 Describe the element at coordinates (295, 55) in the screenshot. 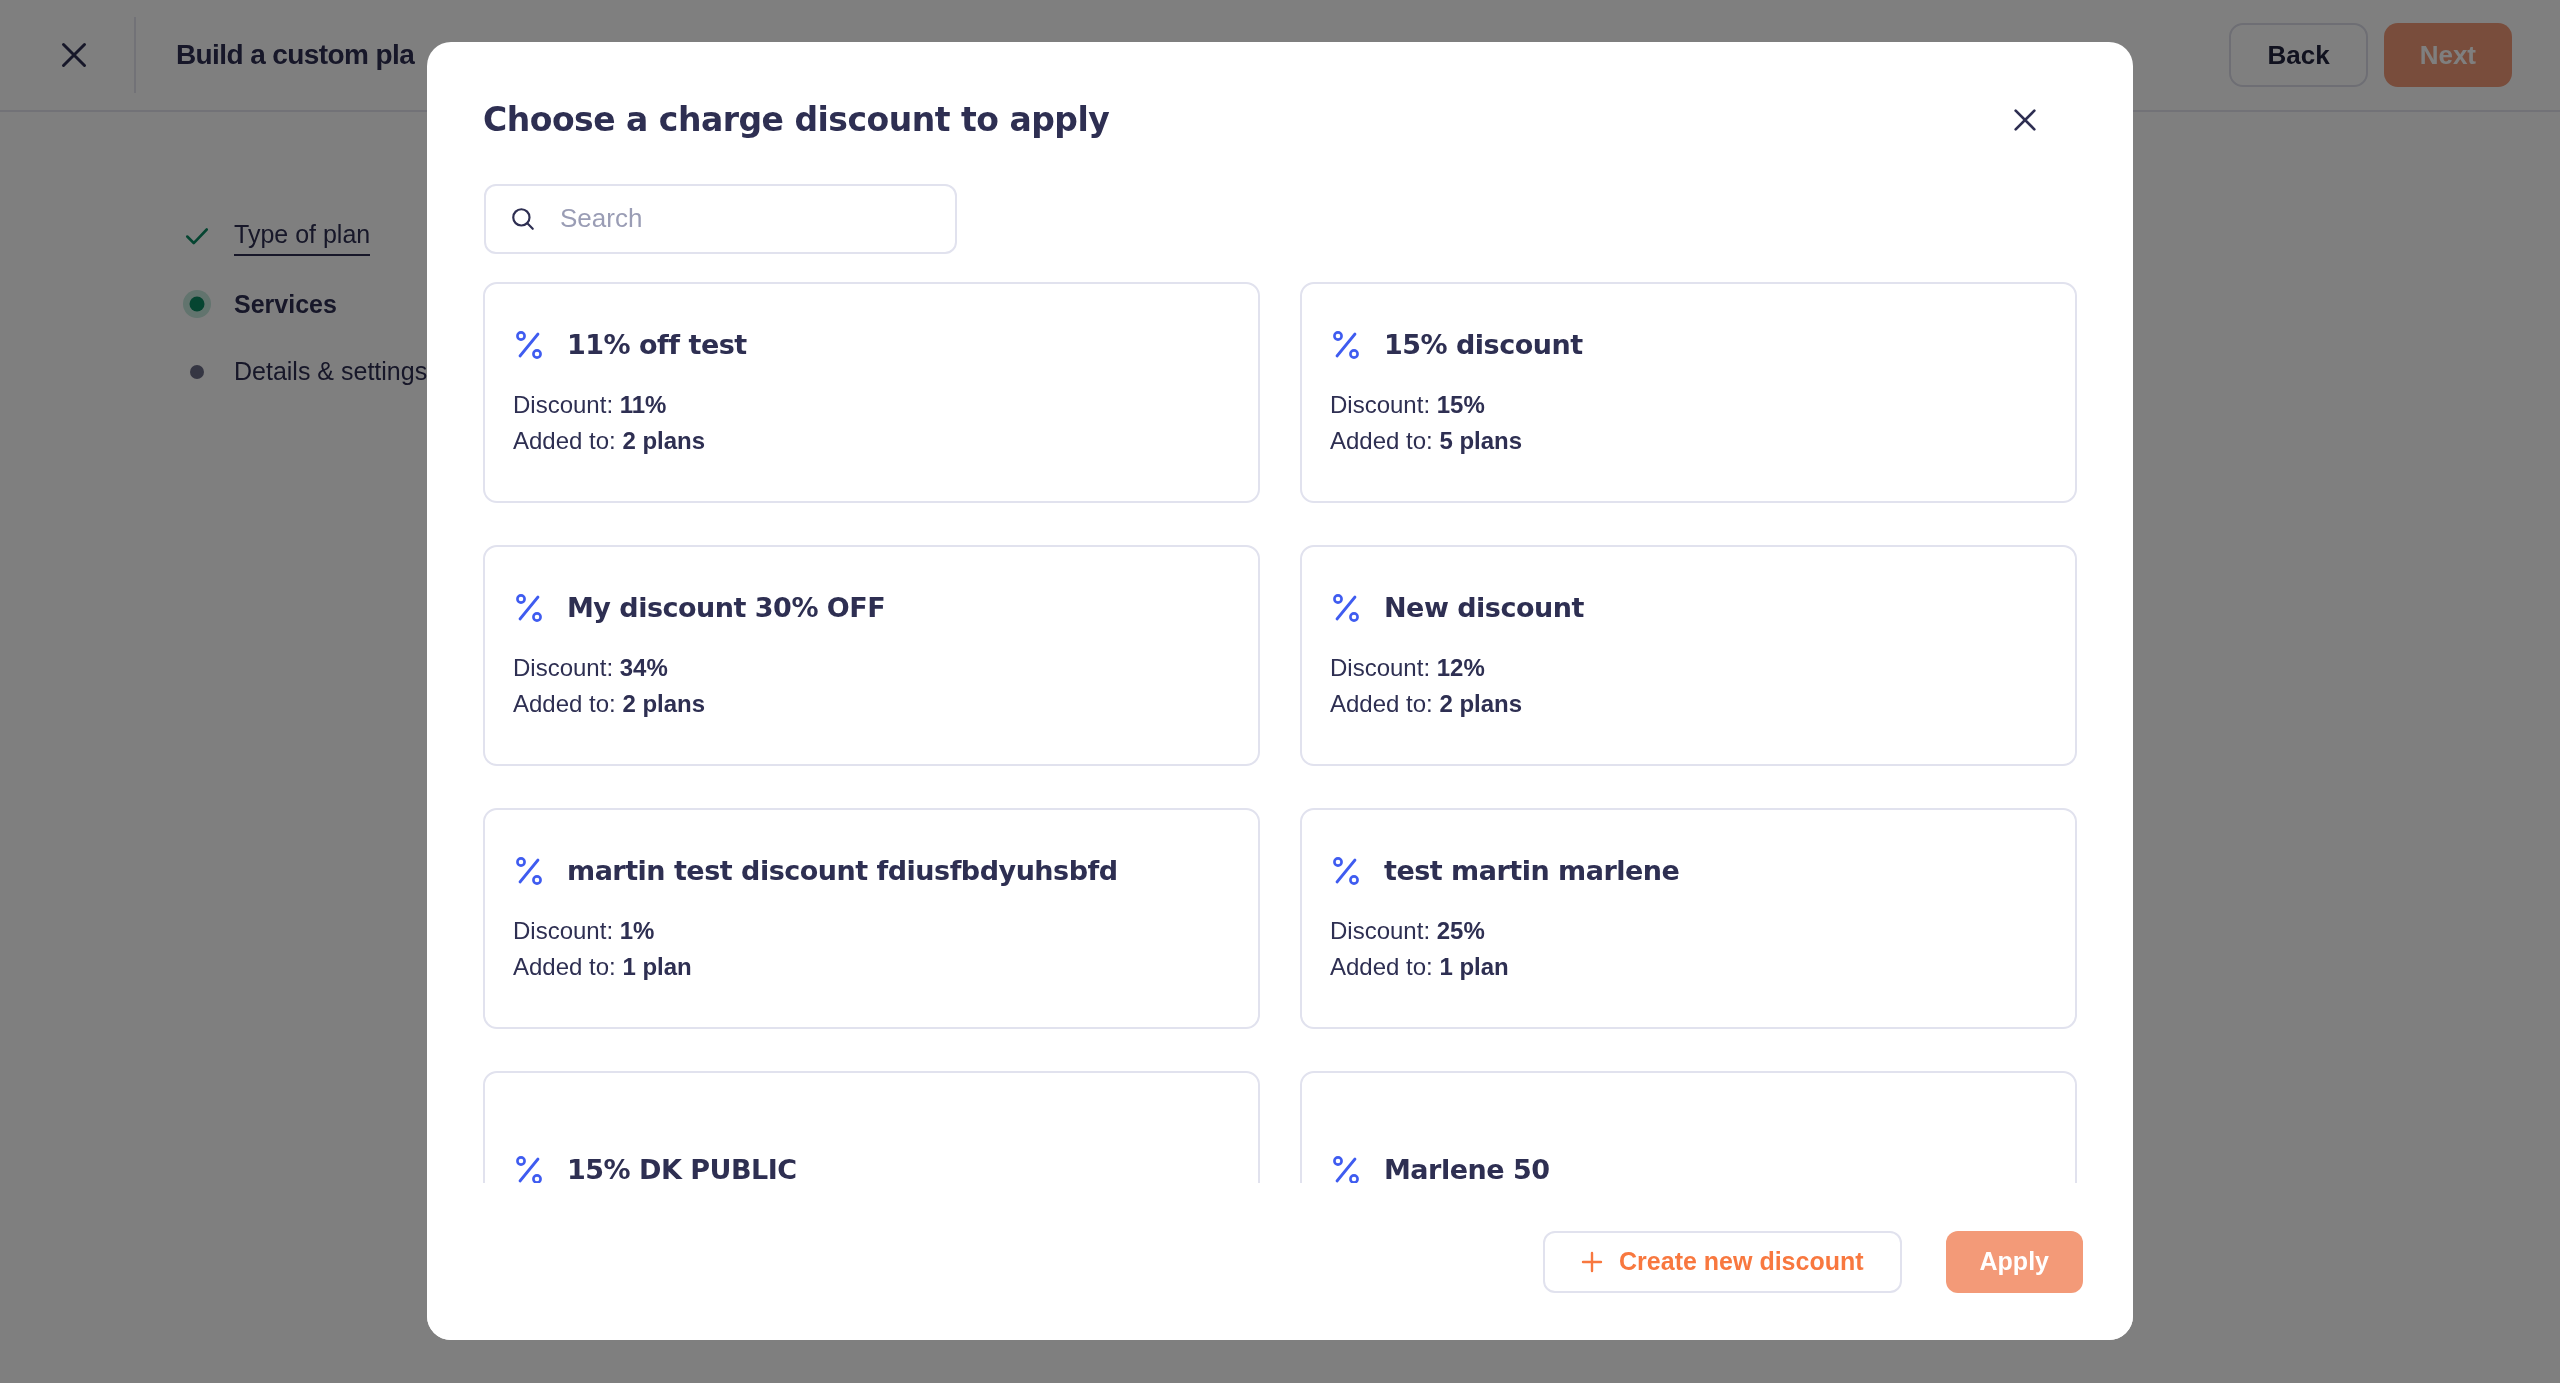

I see `page-title: Build a custom pla` at that location.